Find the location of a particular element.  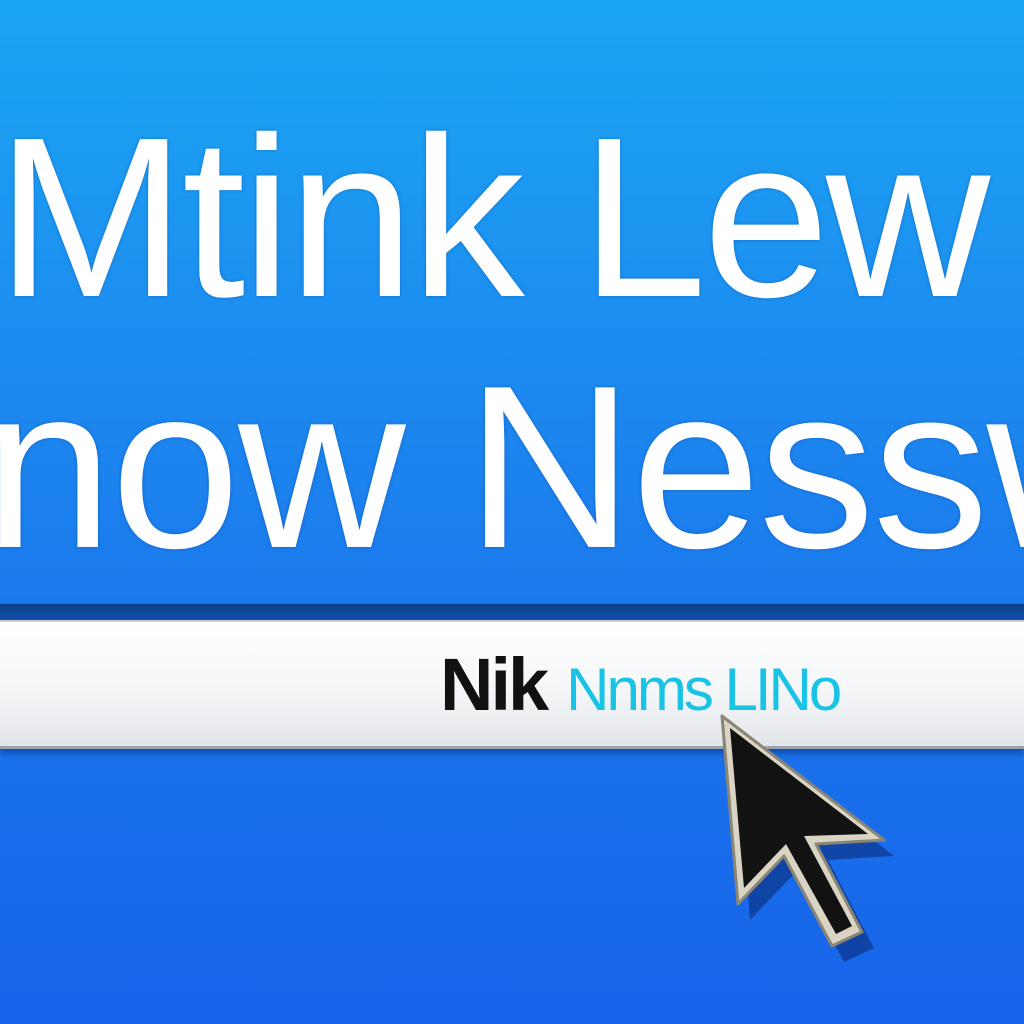

brand-text-dark: Nik is located at coordinates (494, 685).